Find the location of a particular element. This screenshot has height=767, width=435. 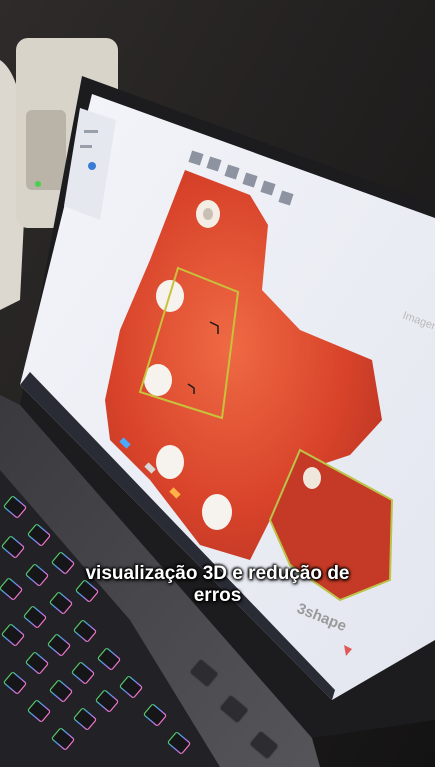

scan-body is located at coordinates (158, 380).